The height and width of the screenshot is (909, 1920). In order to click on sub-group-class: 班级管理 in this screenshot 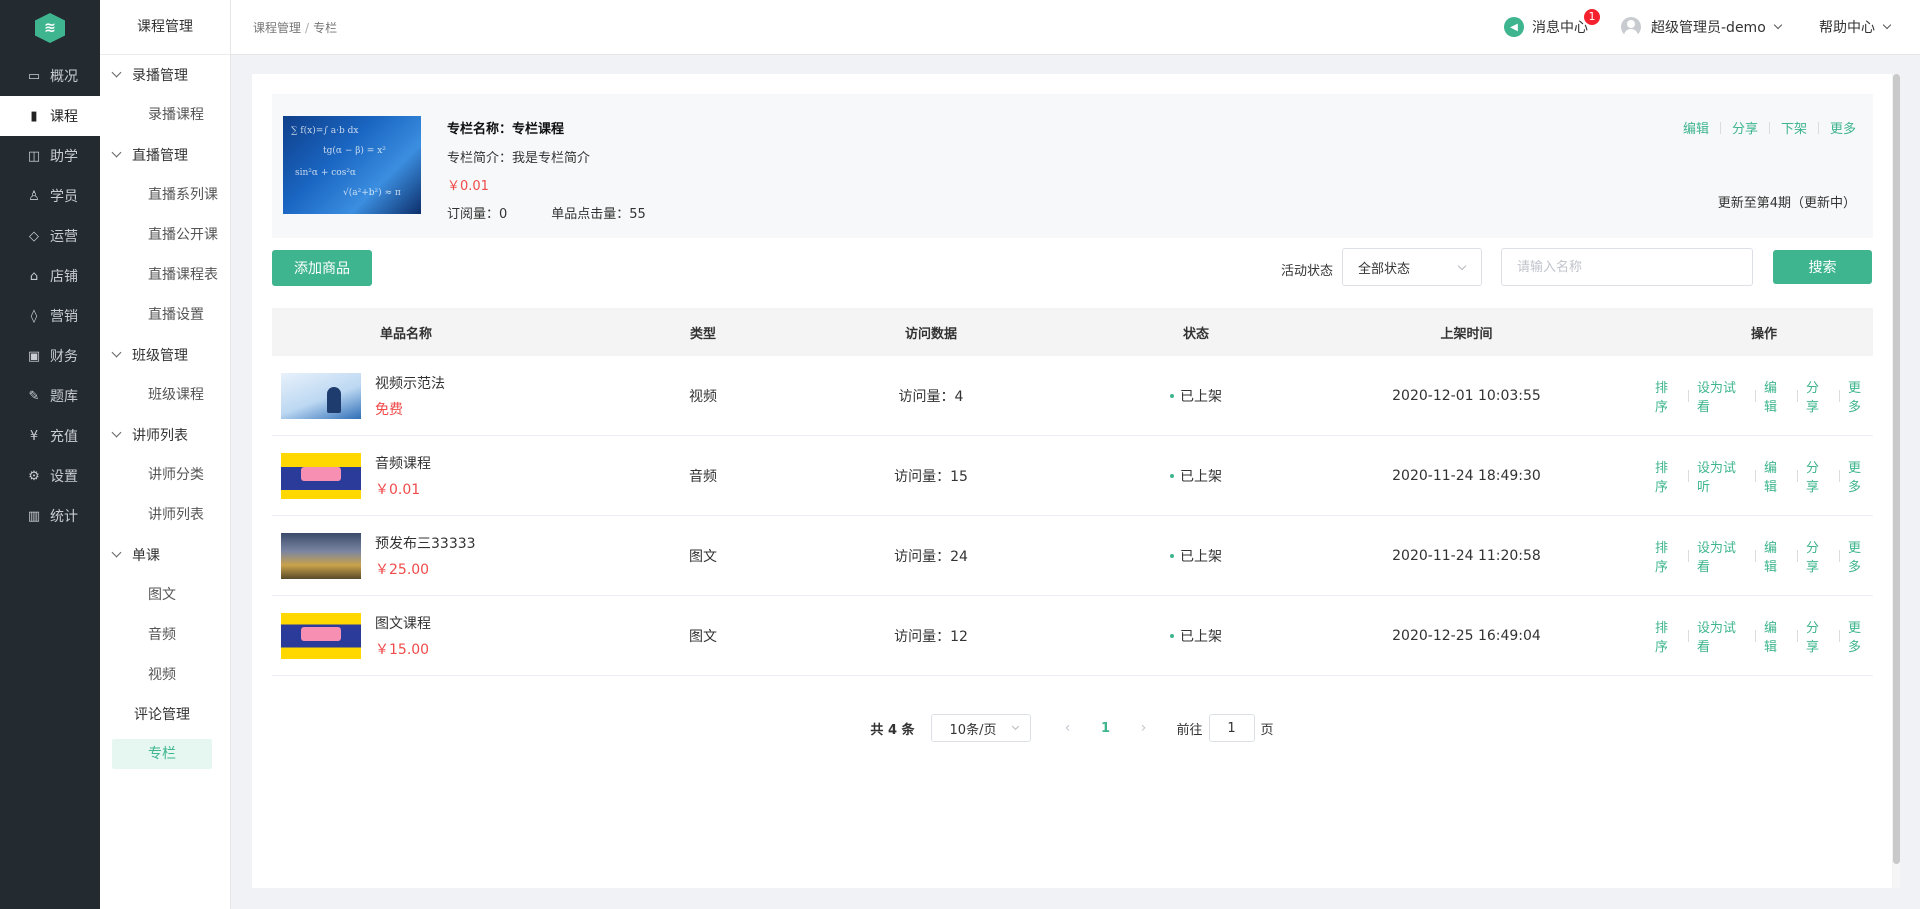, I will do `click(165, 355)`.